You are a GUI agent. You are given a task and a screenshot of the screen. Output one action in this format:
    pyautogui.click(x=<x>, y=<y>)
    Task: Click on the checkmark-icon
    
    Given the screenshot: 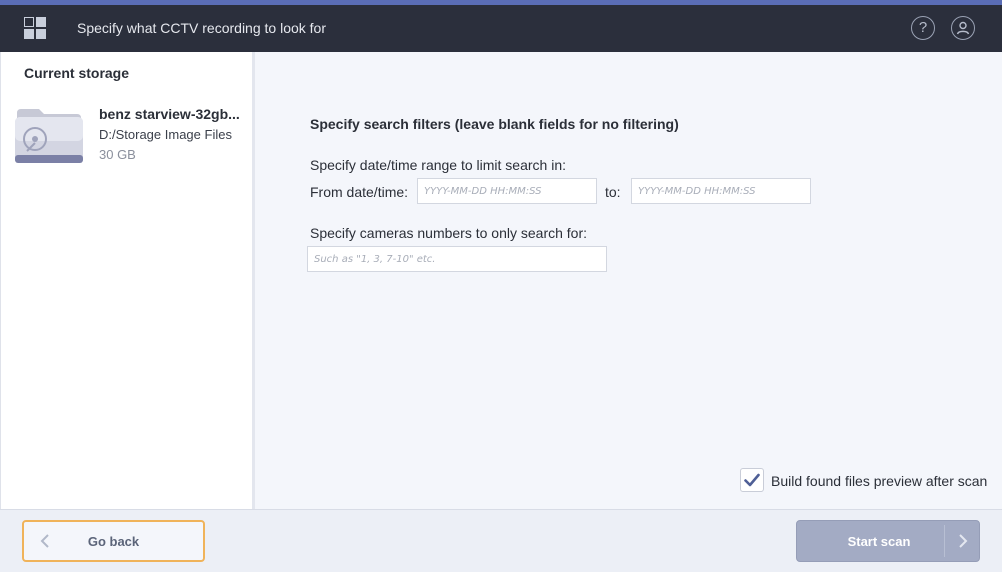 What is the action you would take?
    pyautogui.click(x=752, y=480)
    